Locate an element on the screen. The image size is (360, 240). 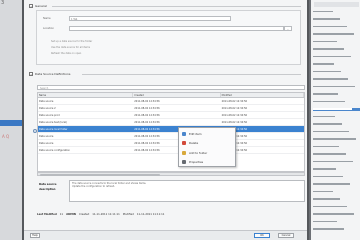
ok-button: OK is located at coordinates (262, 235).